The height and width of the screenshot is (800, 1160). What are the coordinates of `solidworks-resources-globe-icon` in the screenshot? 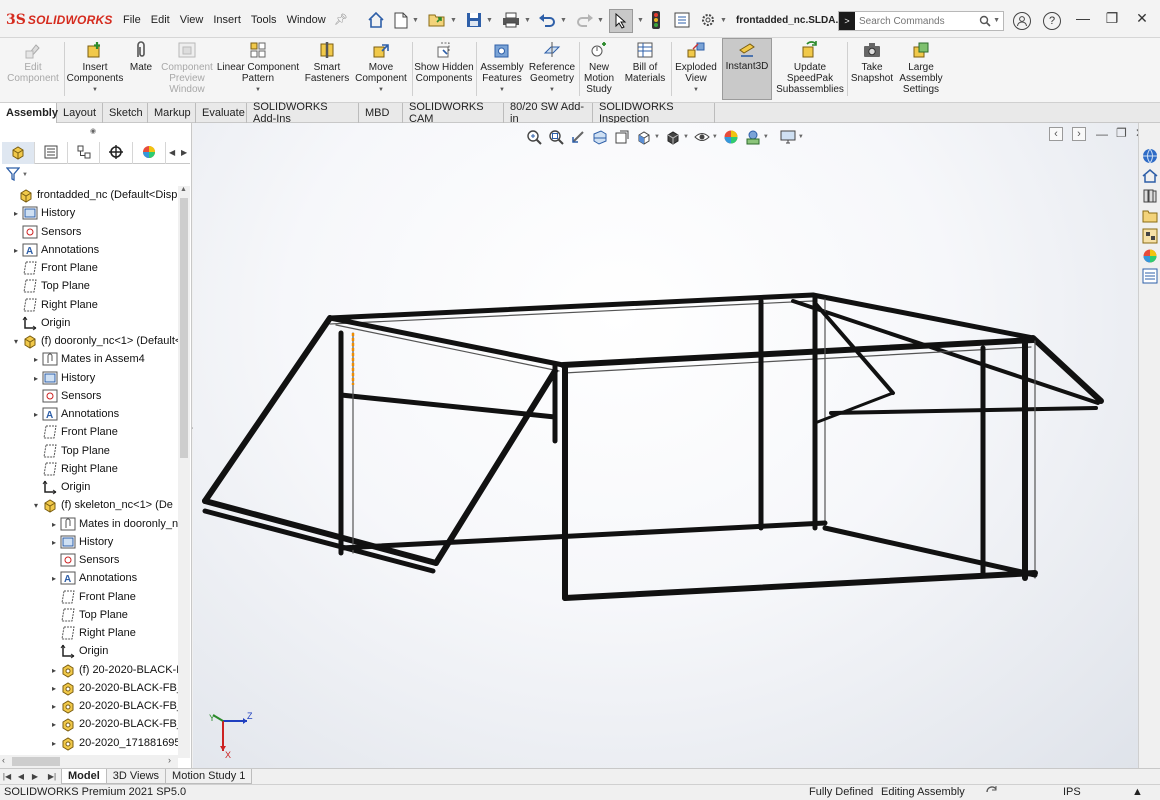 It's located at (1150, 156).